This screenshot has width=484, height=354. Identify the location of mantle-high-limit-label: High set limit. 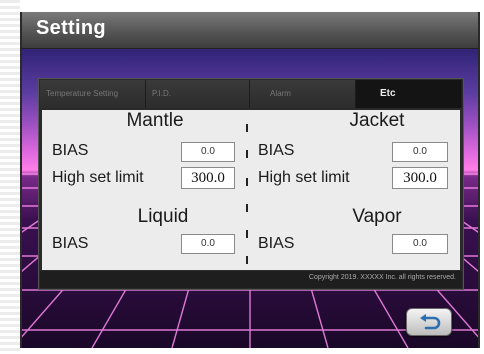
(98, 177).